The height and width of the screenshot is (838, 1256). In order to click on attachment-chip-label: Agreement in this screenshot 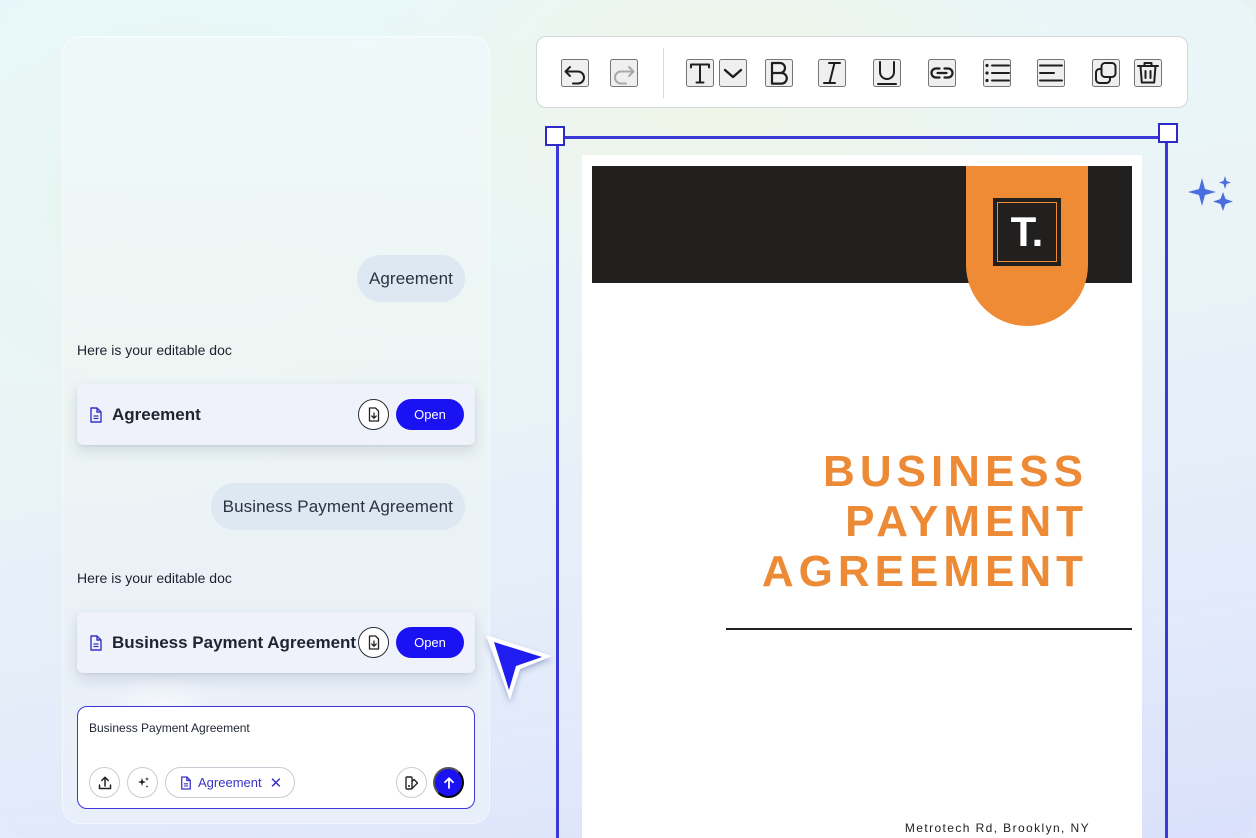, I will do `click(230, 782)`.